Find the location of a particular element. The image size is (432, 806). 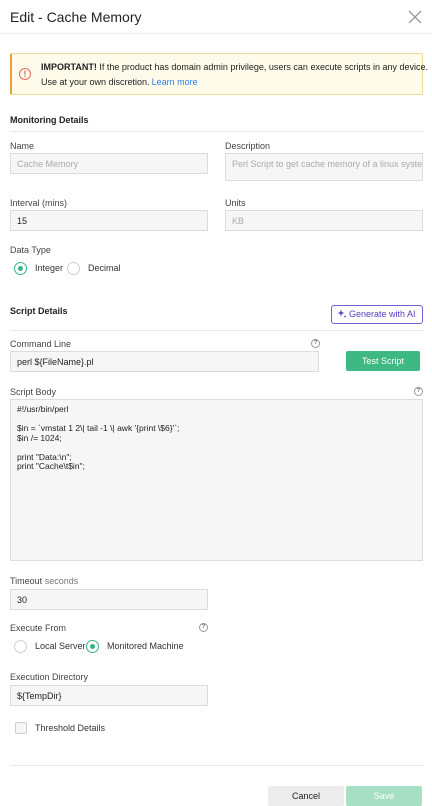

save-button: Save is located at coordinates (384, 796).